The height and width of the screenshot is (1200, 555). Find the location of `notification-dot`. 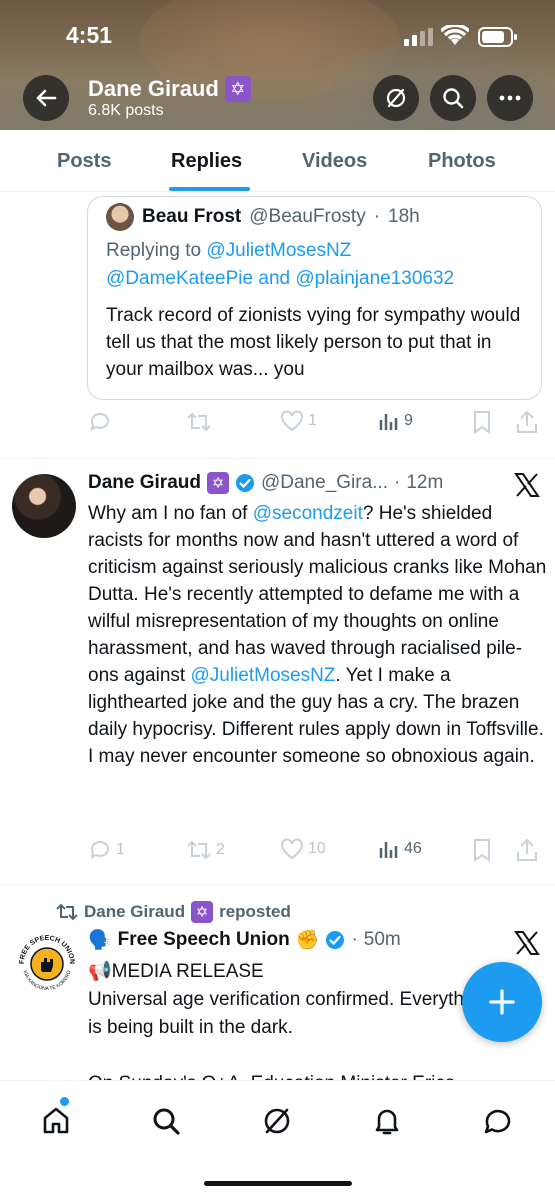

notification-dot is located at coordinates (64, 1101).